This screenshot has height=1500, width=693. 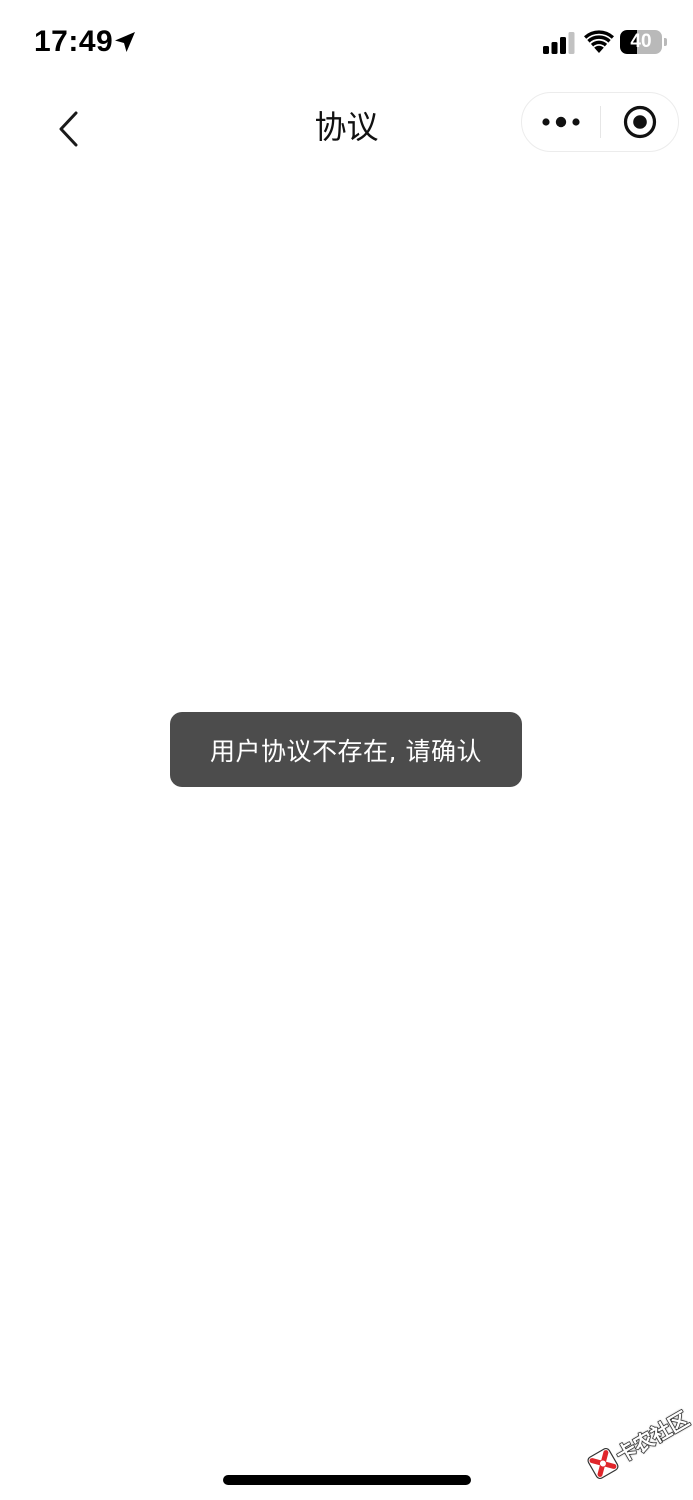 What do you see at coordinates (346, 128) in the screenshot?
I see `nav-bar: 协议` at bounding box center [346, 128].